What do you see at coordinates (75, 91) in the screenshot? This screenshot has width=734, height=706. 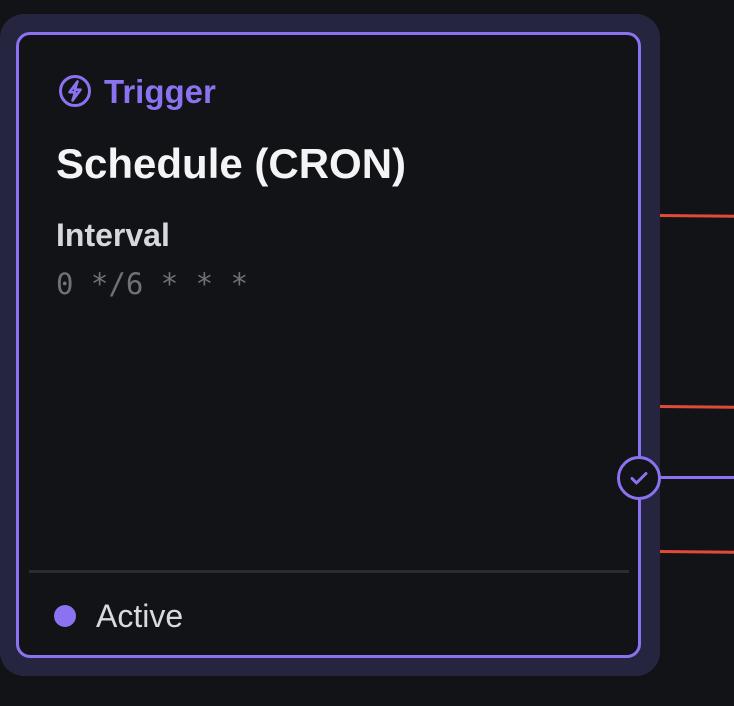 I see `bolt-icon` at bounding box center [75, 91].